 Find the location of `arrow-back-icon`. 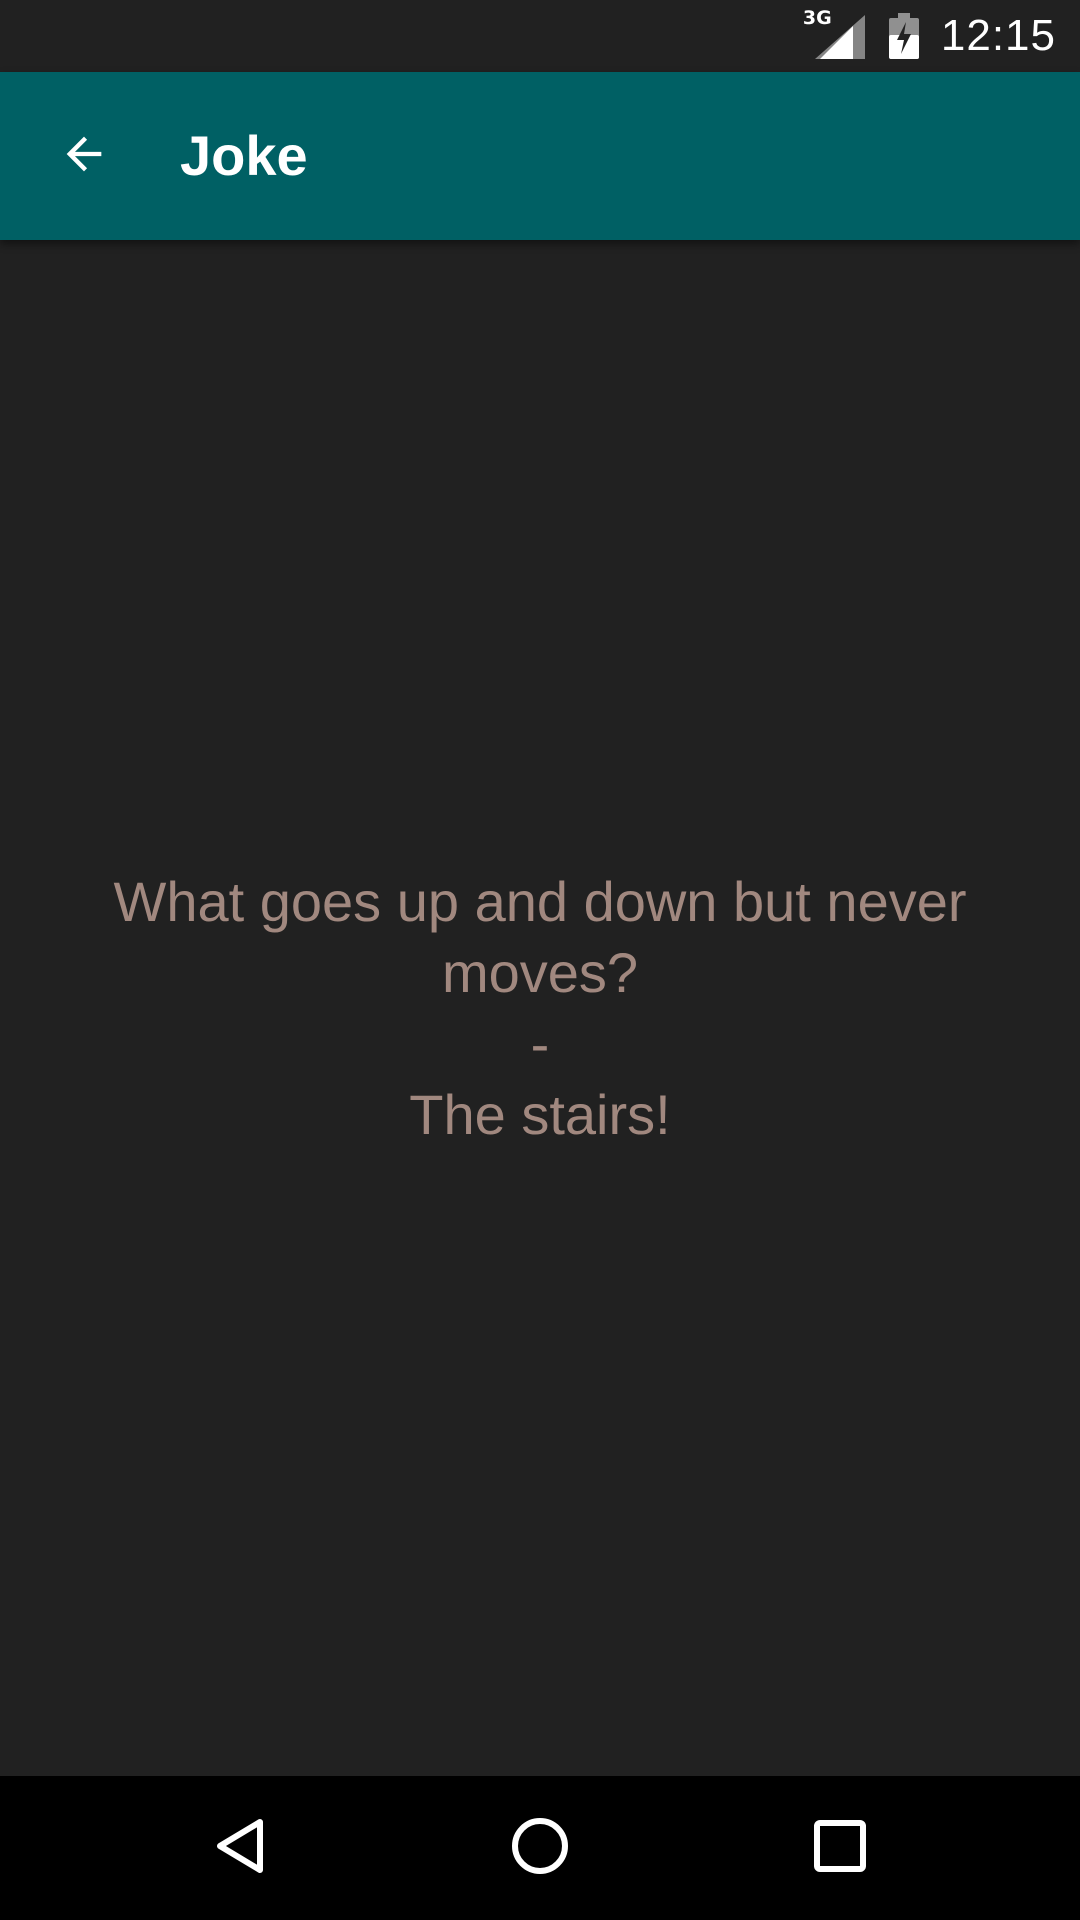

arrow-back-icon is located at coordinates (84, 156).